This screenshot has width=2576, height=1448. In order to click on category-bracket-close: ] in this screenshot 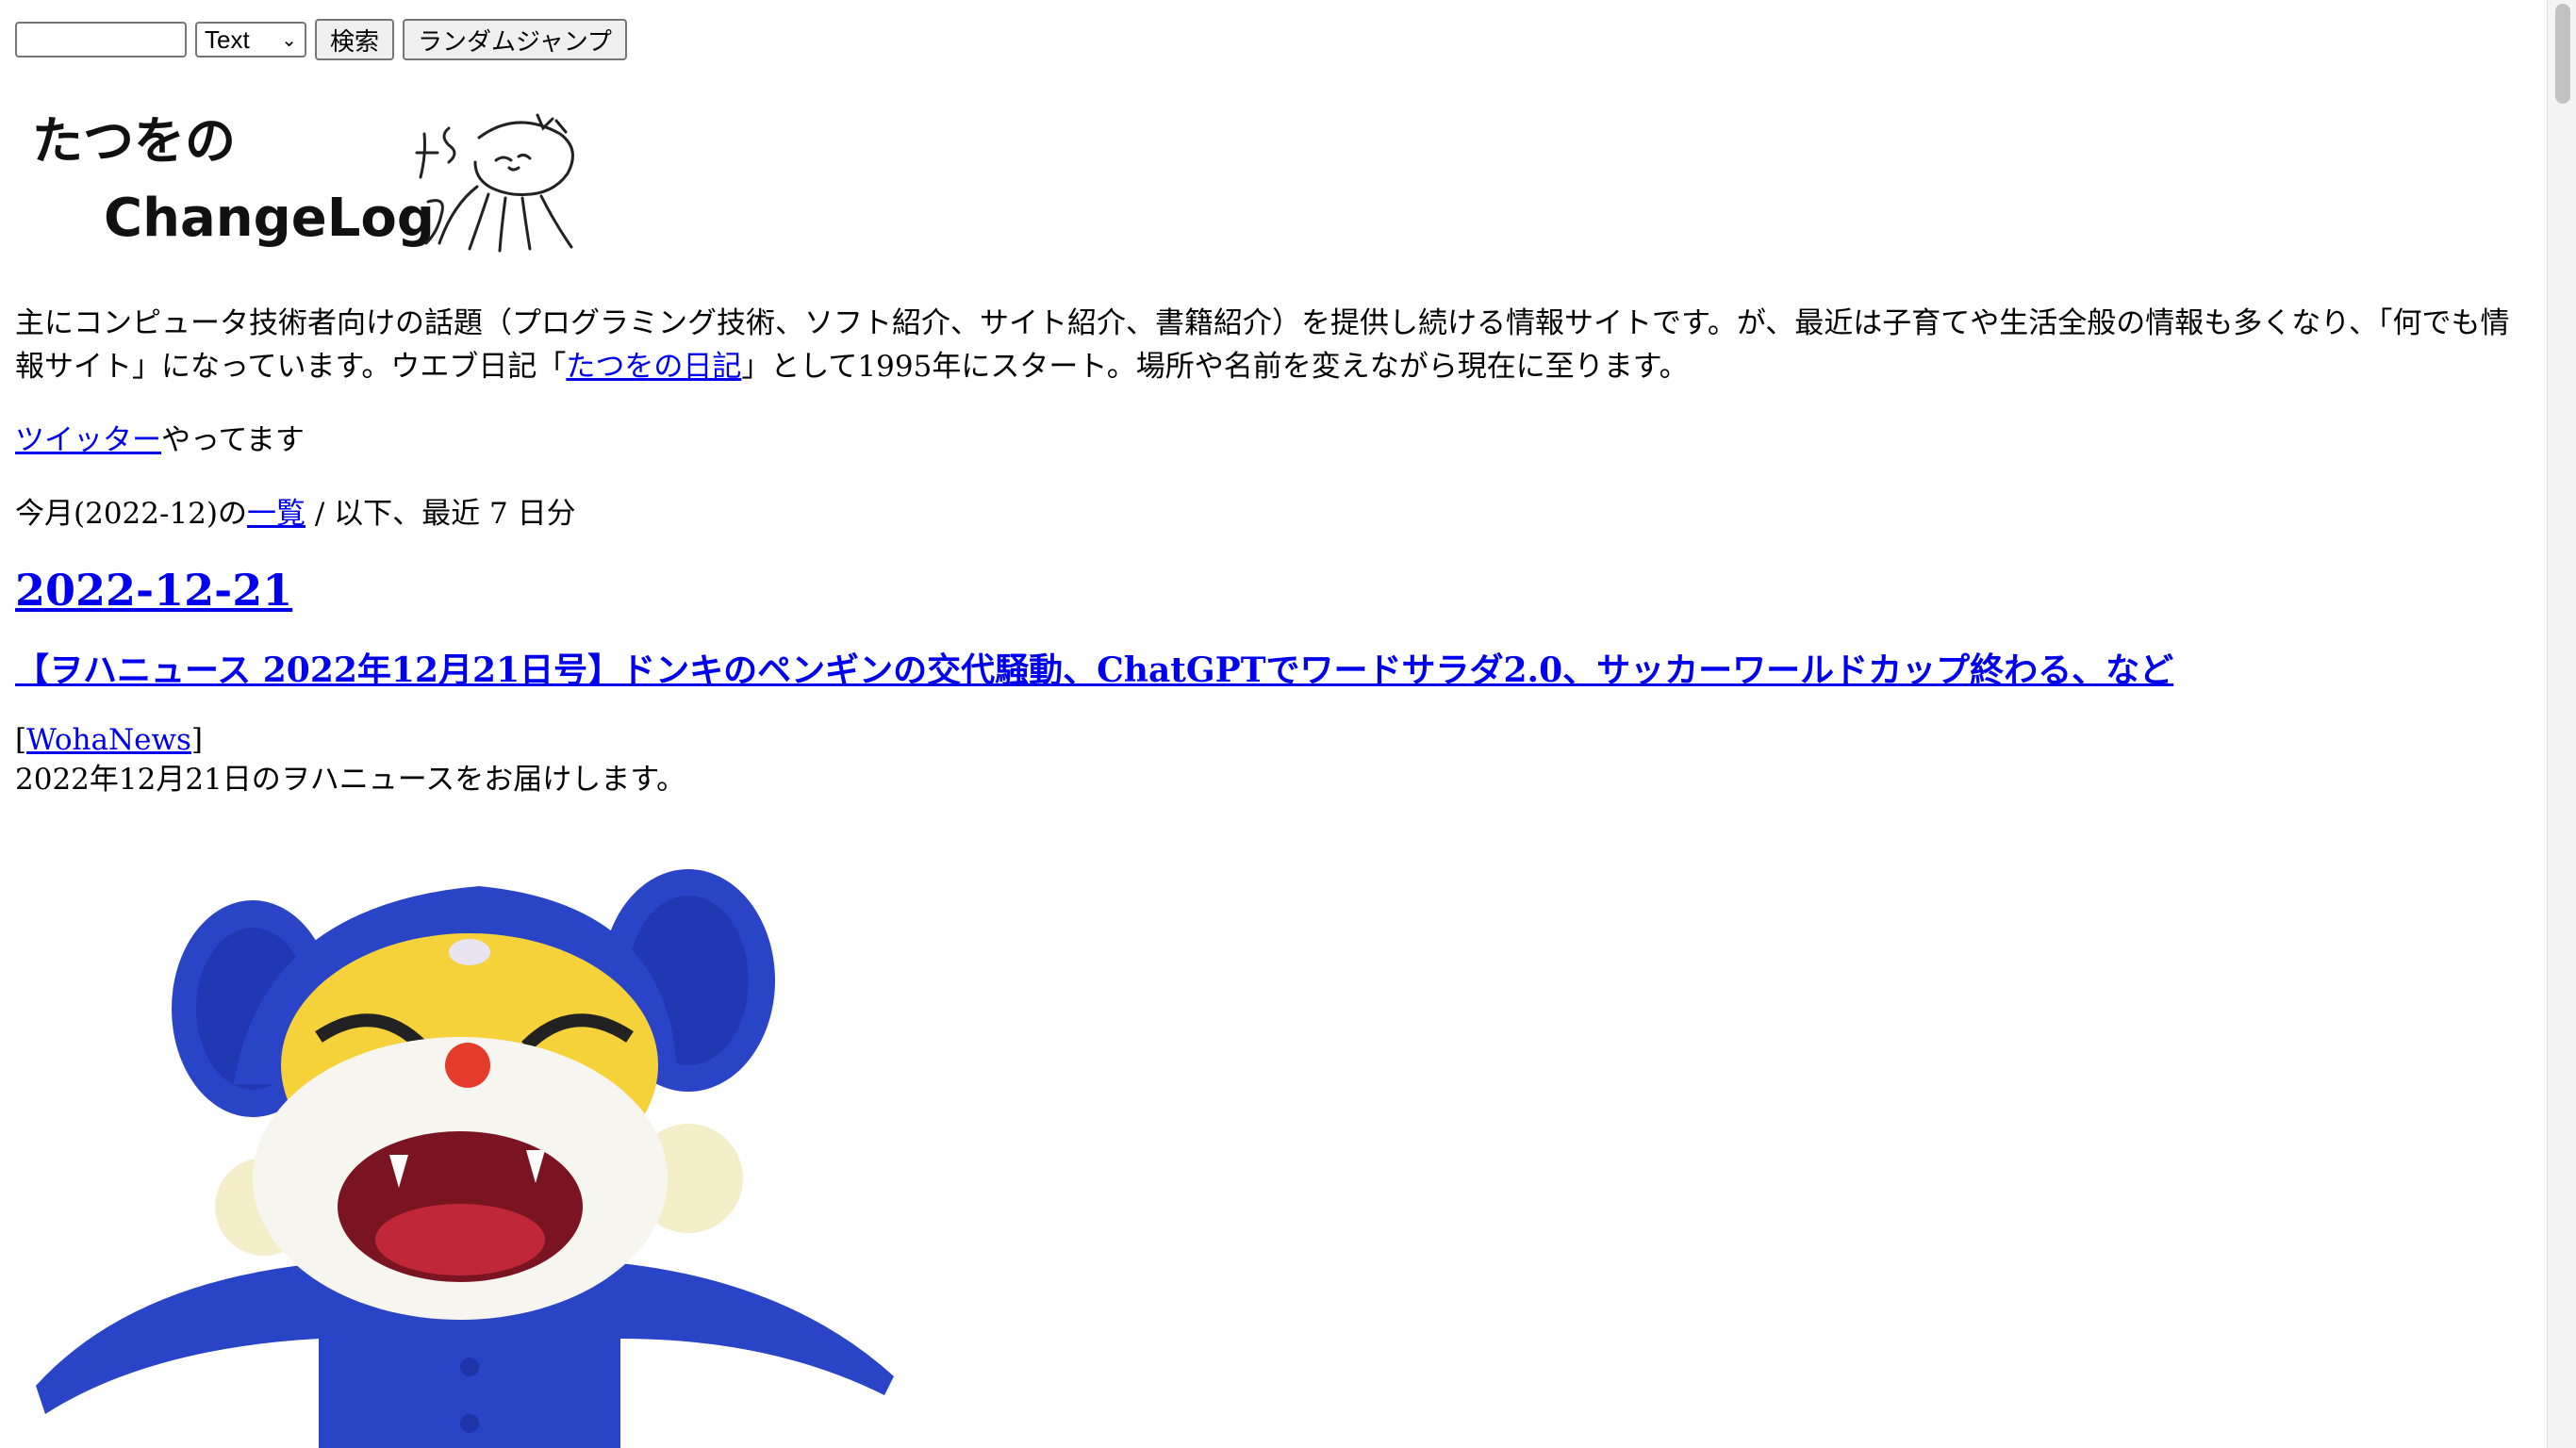, I will do `click(197, 740)`.